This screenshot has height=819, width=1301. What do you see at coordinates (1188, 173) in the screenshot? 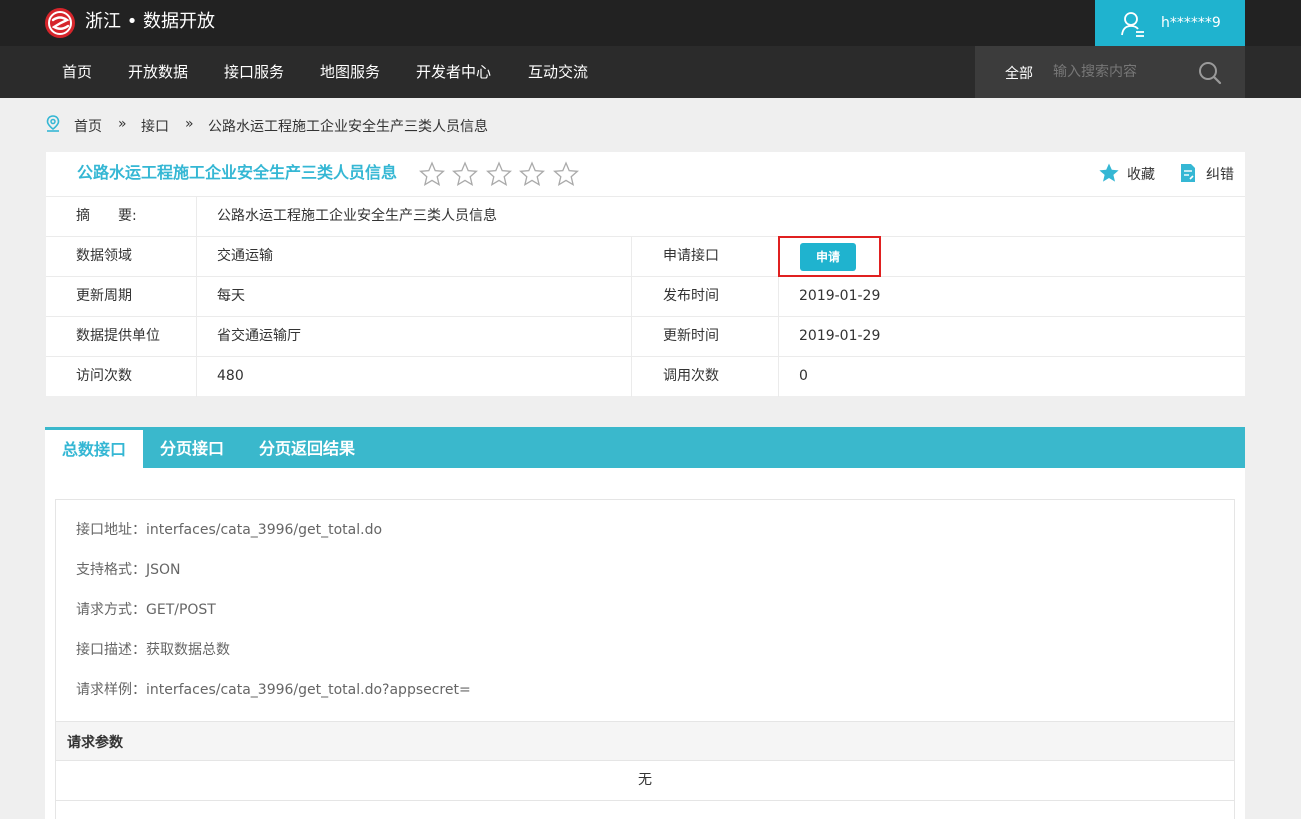
I see `report-doc-icon` at bounding box center [1188, 173].